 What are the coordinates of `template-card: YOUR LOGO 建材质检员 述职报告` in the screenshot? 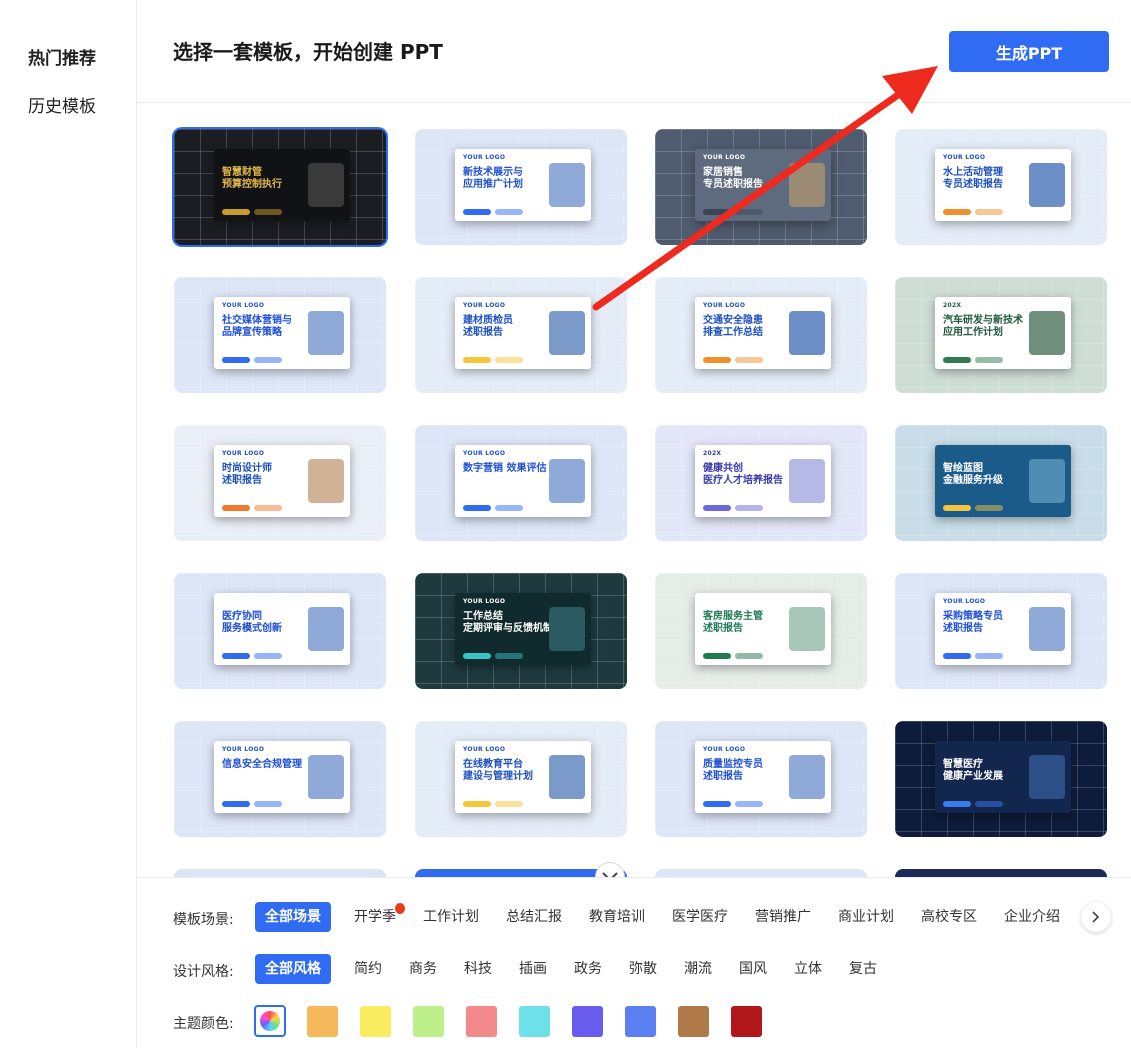 It's located at (521, 335).